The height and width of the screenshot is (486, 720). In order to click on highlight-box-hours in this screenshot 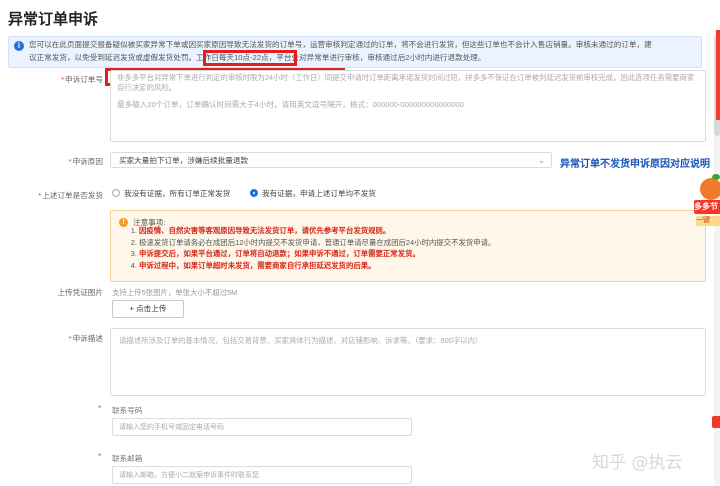, I will do `click(250, 58)`.